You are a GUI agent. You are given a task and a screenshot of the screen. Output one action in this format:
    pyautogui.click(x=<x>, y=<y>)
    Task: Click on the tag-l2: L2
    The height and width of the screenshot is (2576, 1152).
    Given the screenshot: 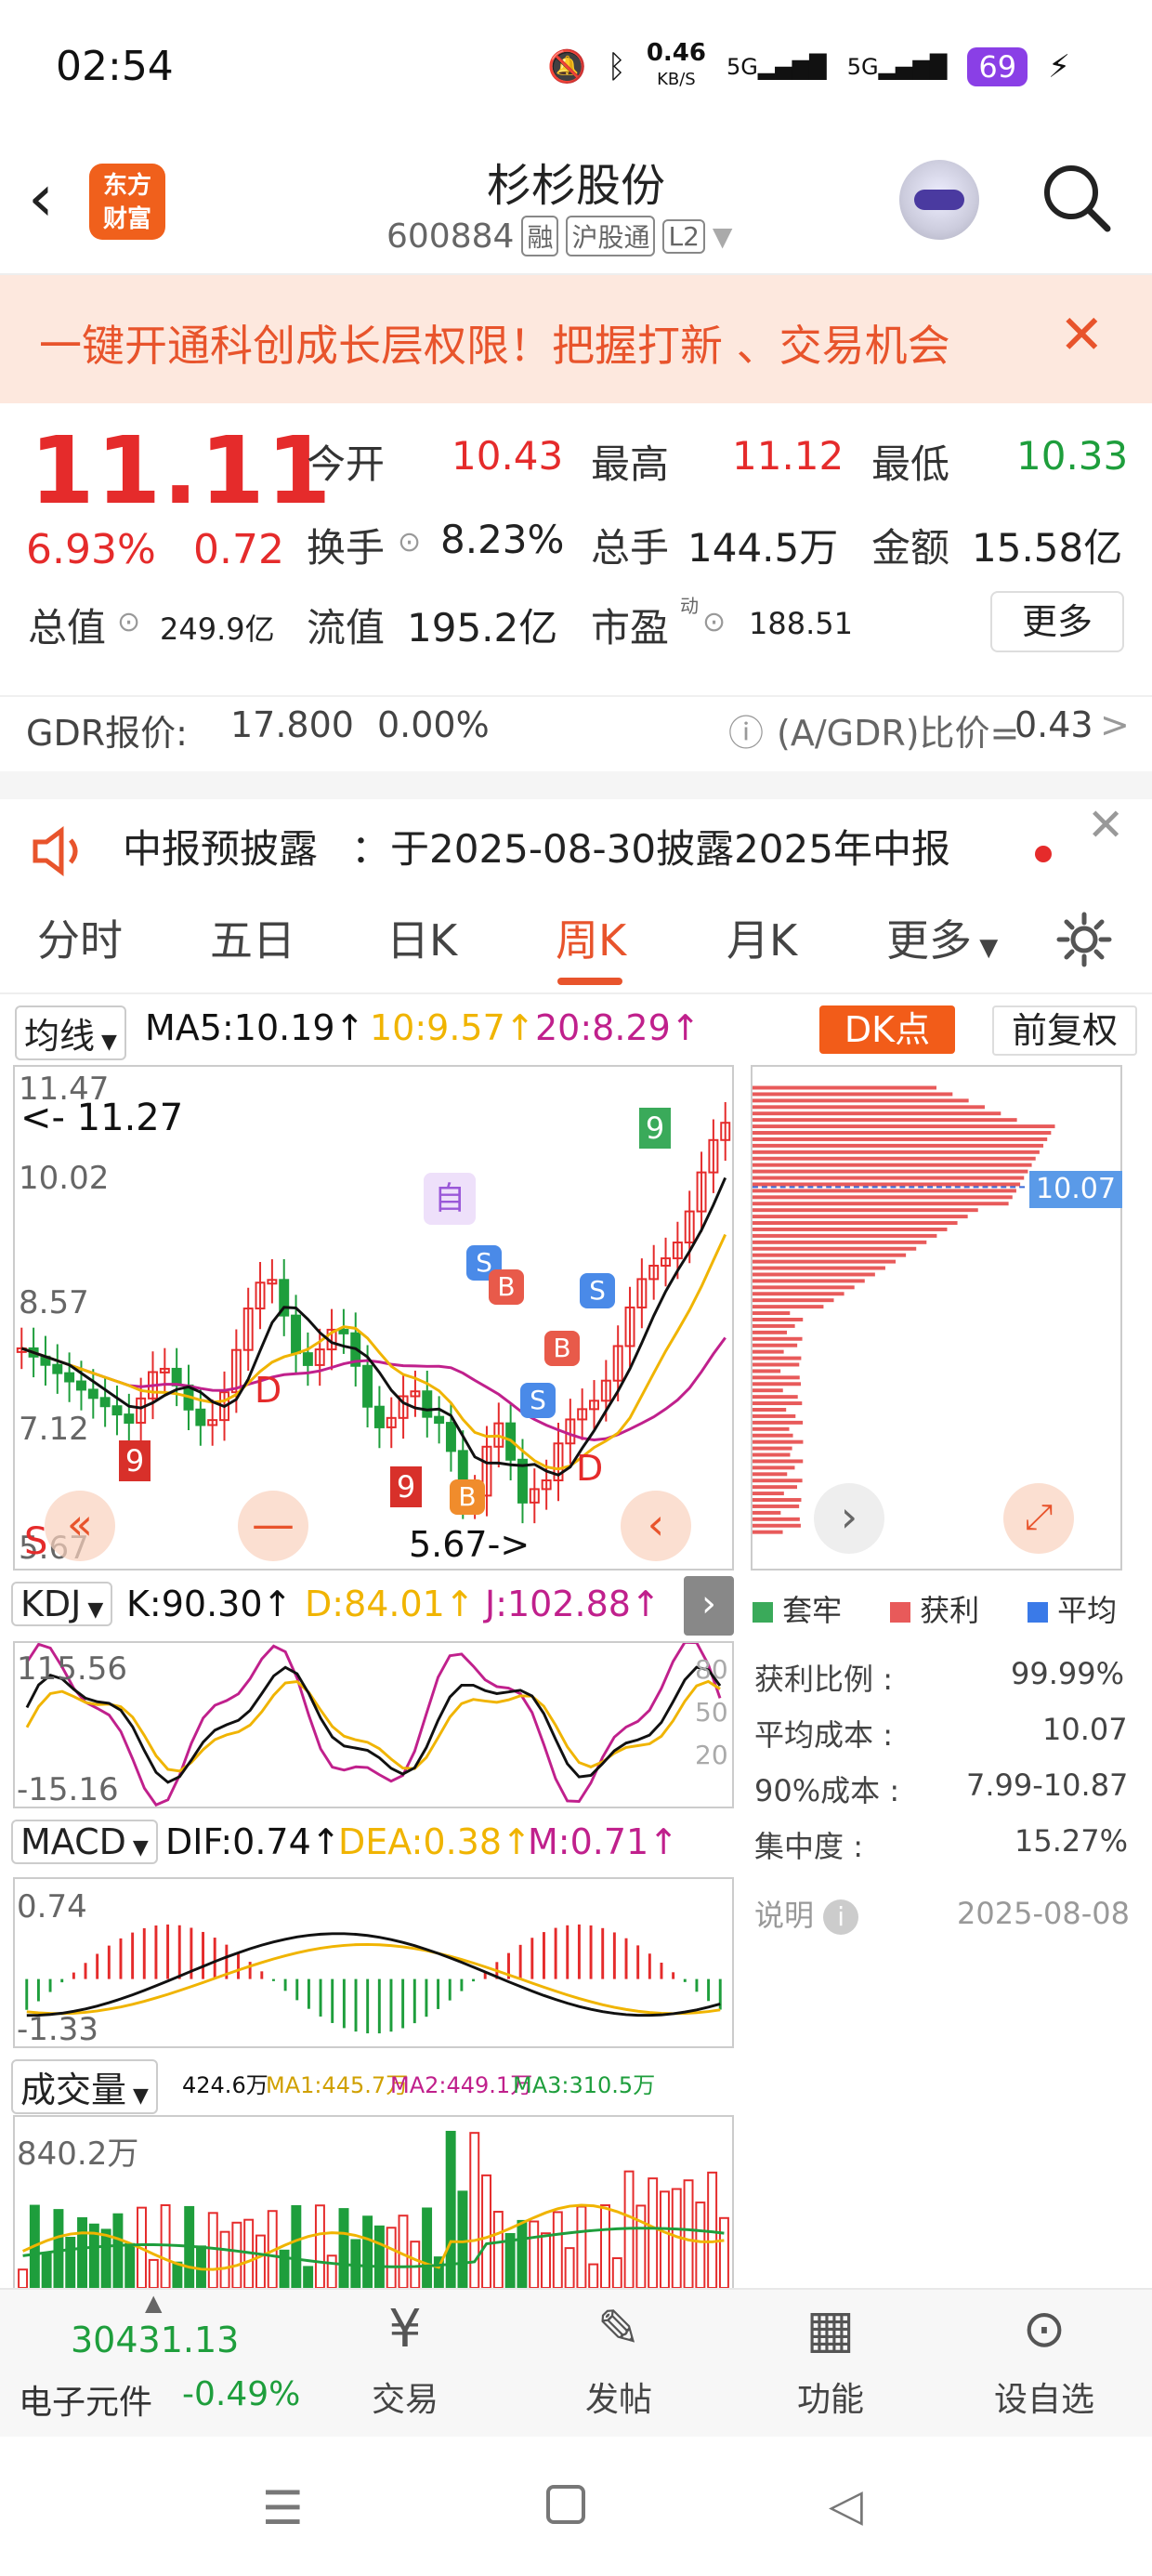 What is the action you would take?
    pyautogui.click(x=683, y=236)
    